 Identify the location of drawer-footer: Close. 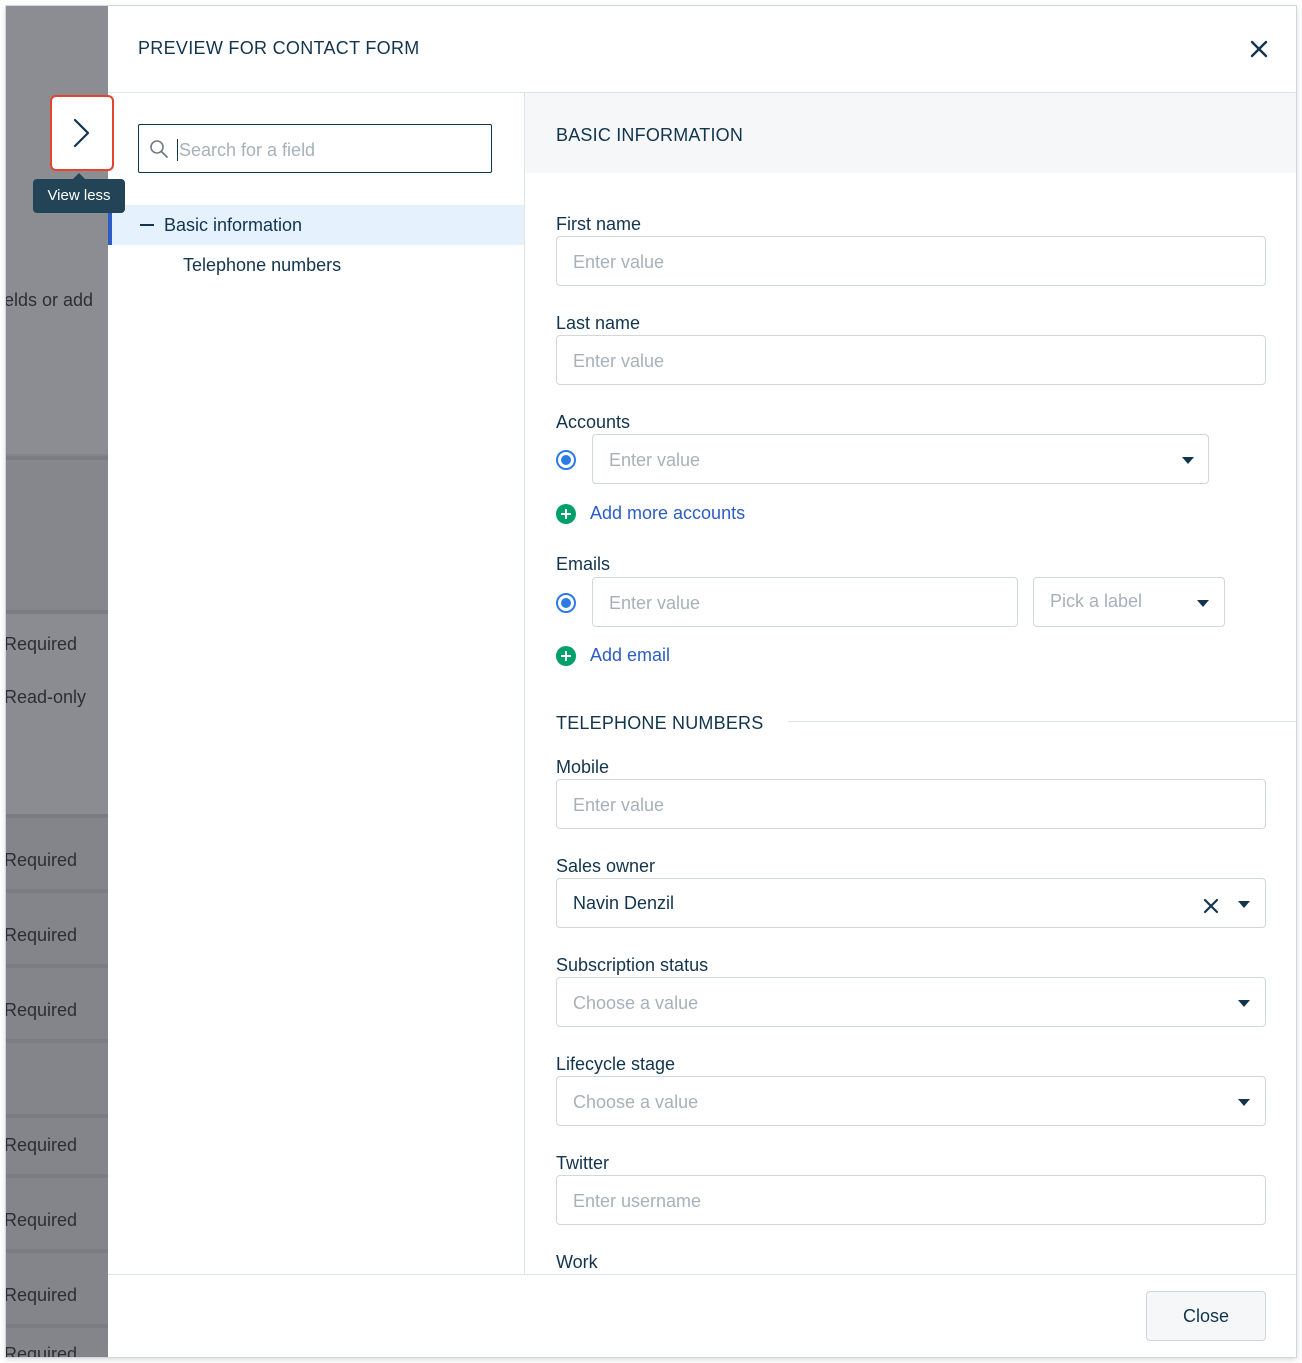
(702, 1315).